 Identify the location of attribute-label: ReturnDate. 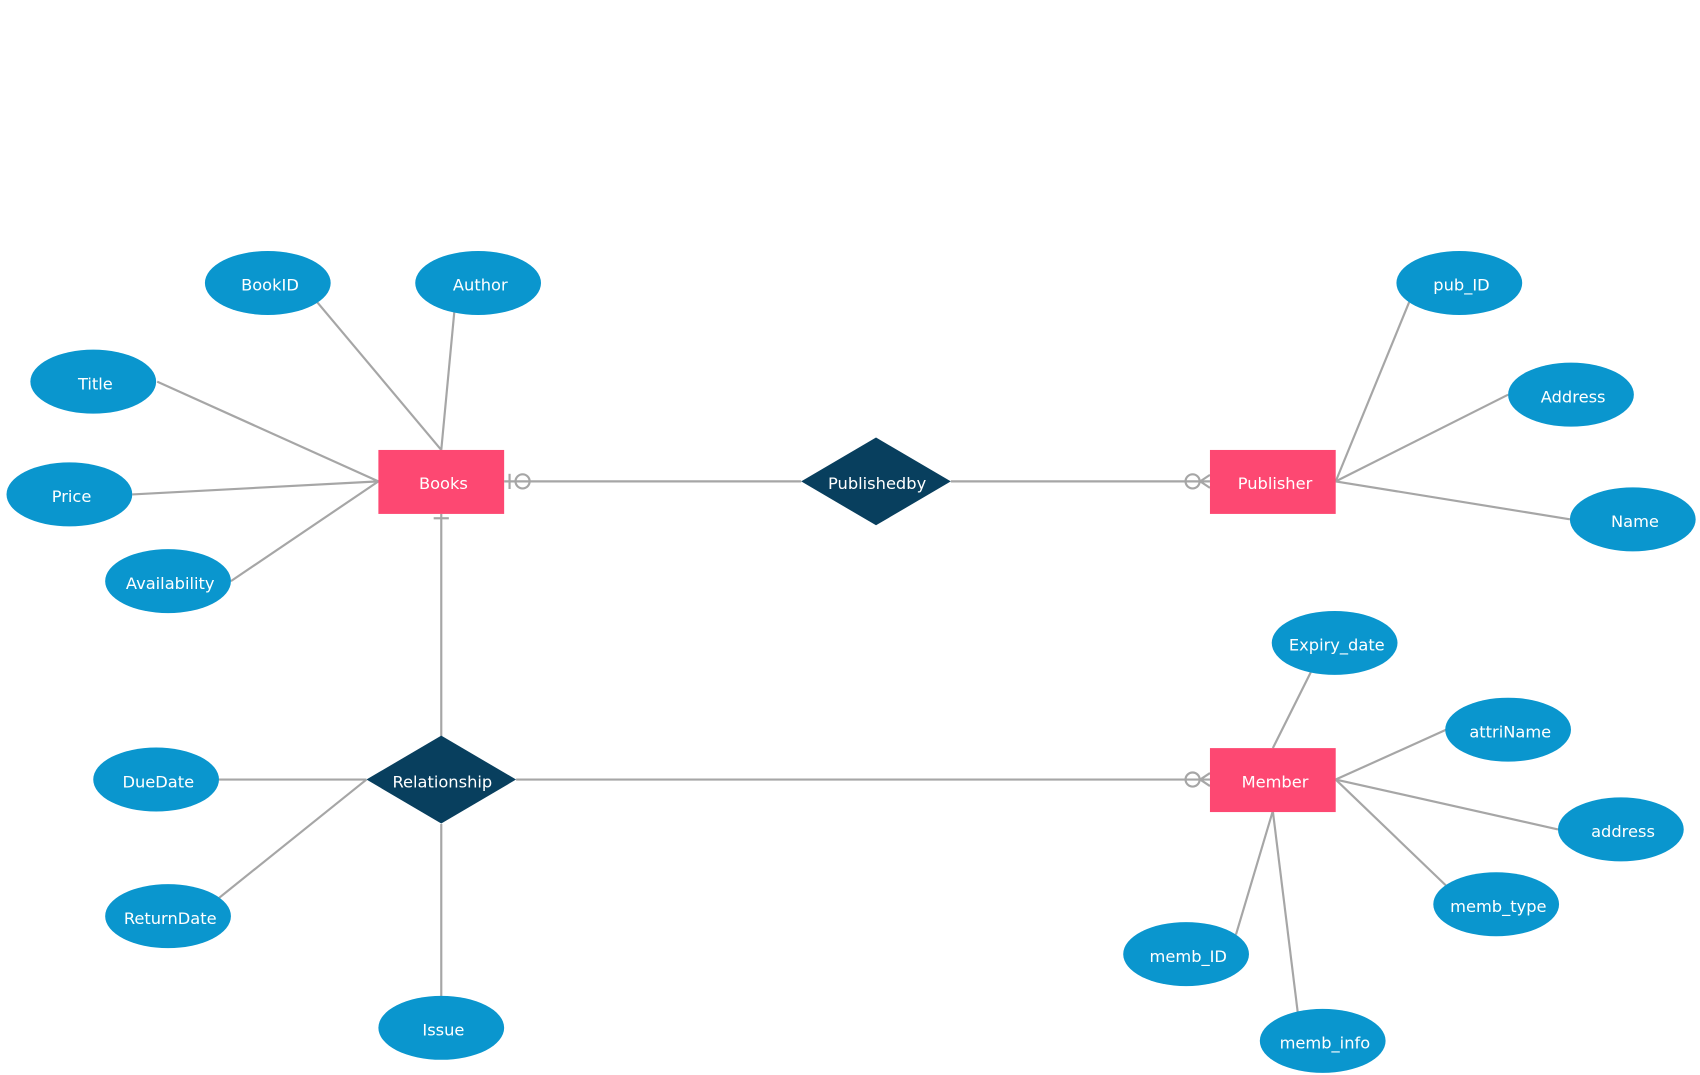
(170, 918).